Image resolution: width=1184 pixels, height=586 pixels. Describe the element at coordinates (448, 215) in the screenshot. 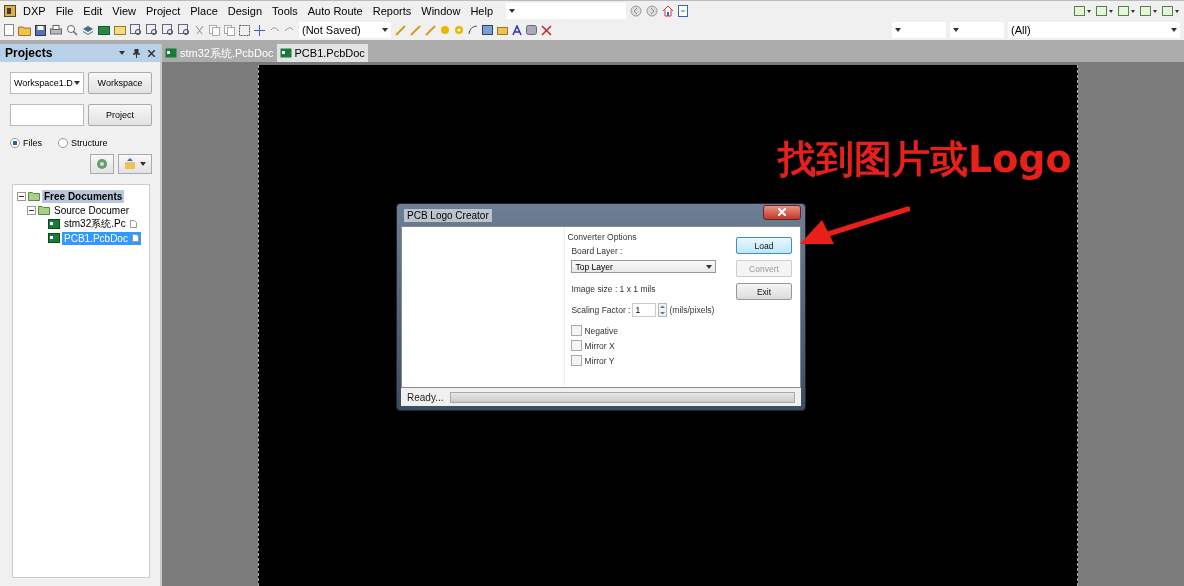

I see `dialog-title: PCB Logo Creator` at that location.